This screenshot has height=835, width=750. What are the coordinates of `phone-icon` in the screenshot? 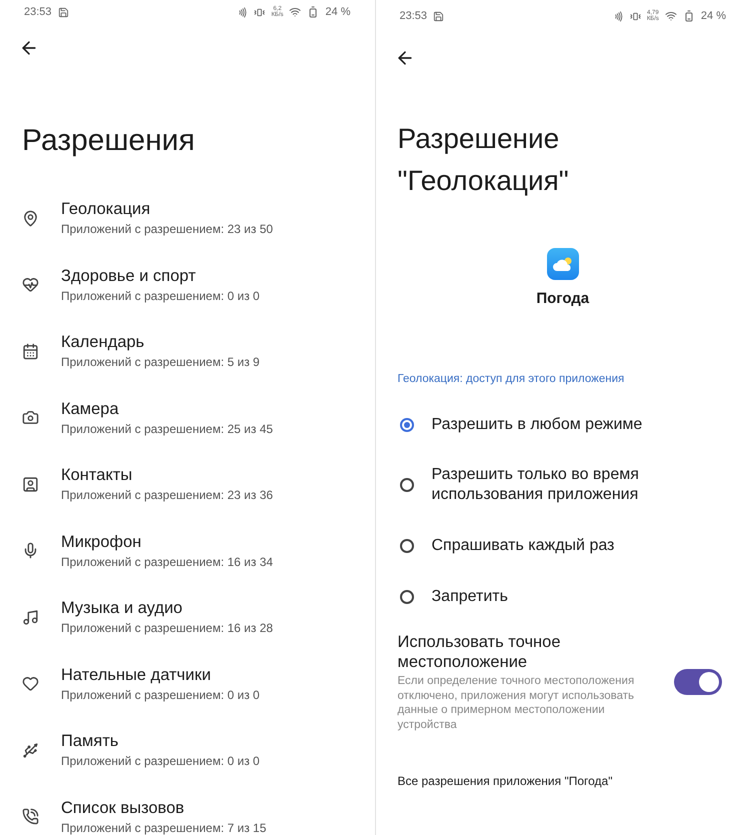 It's located at (30, 817).